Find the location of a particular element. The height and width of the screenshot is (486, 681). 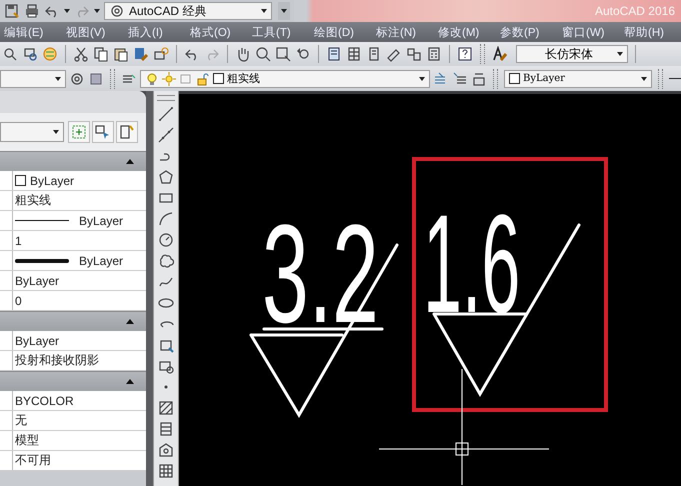

save-icon is located at coordinates (12, 11).